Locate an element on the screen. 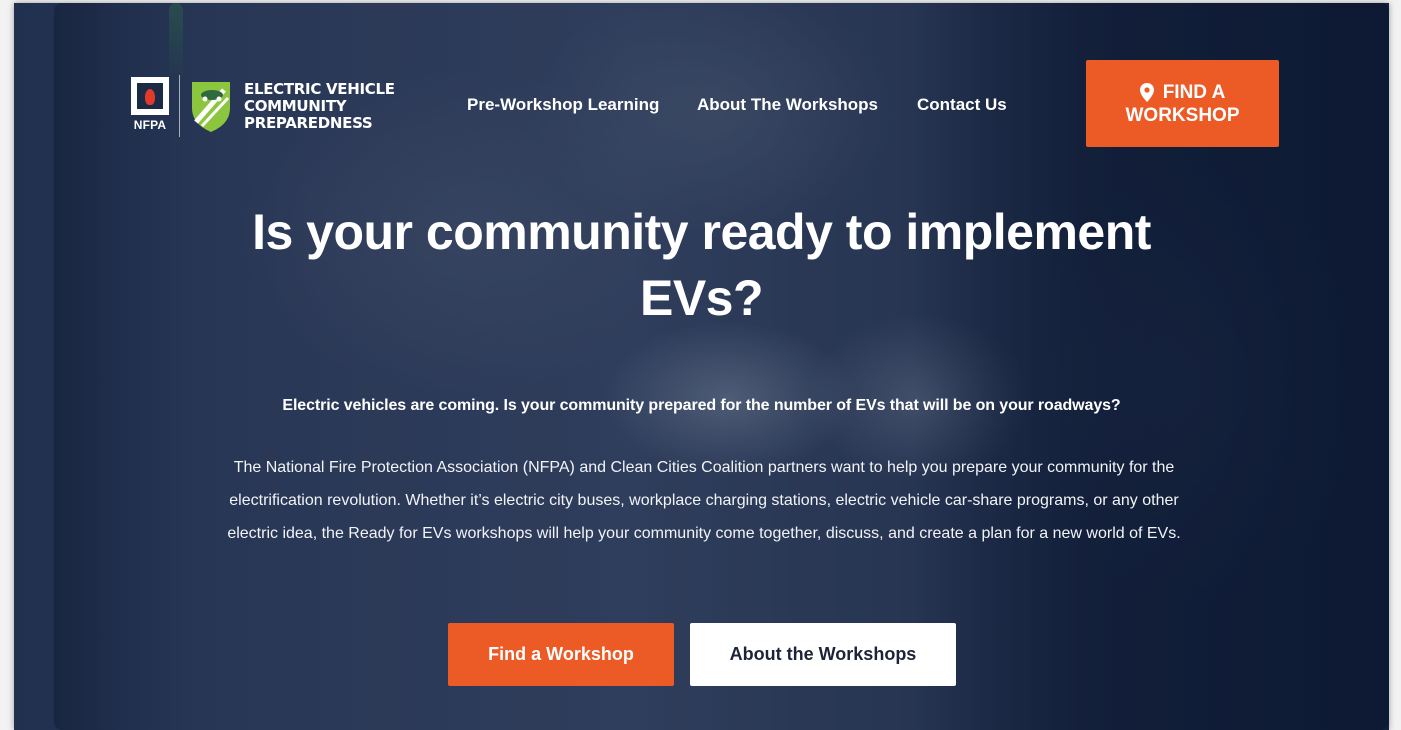 This screenshot has height=730, width=1401. hero-headline-line2: EVs? is located at coordinates (701, 298).